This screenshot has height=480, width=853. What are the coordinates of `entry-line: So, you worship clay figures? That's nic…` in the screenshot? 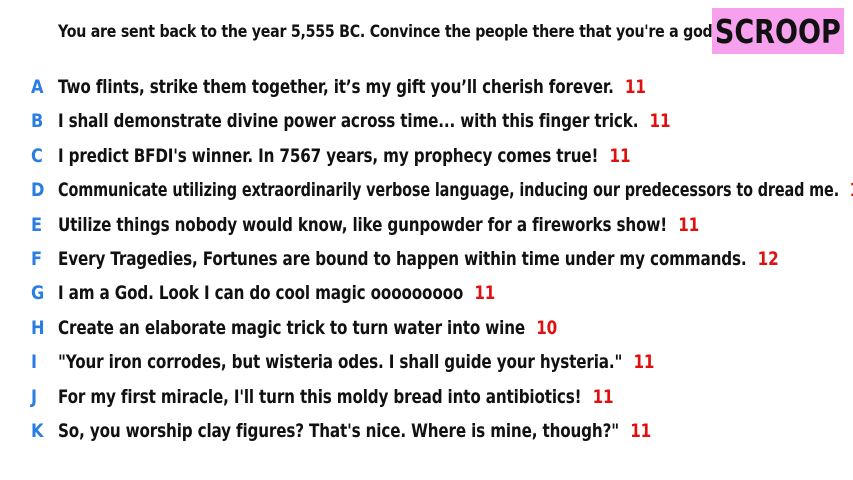 It's located at (354, 431).